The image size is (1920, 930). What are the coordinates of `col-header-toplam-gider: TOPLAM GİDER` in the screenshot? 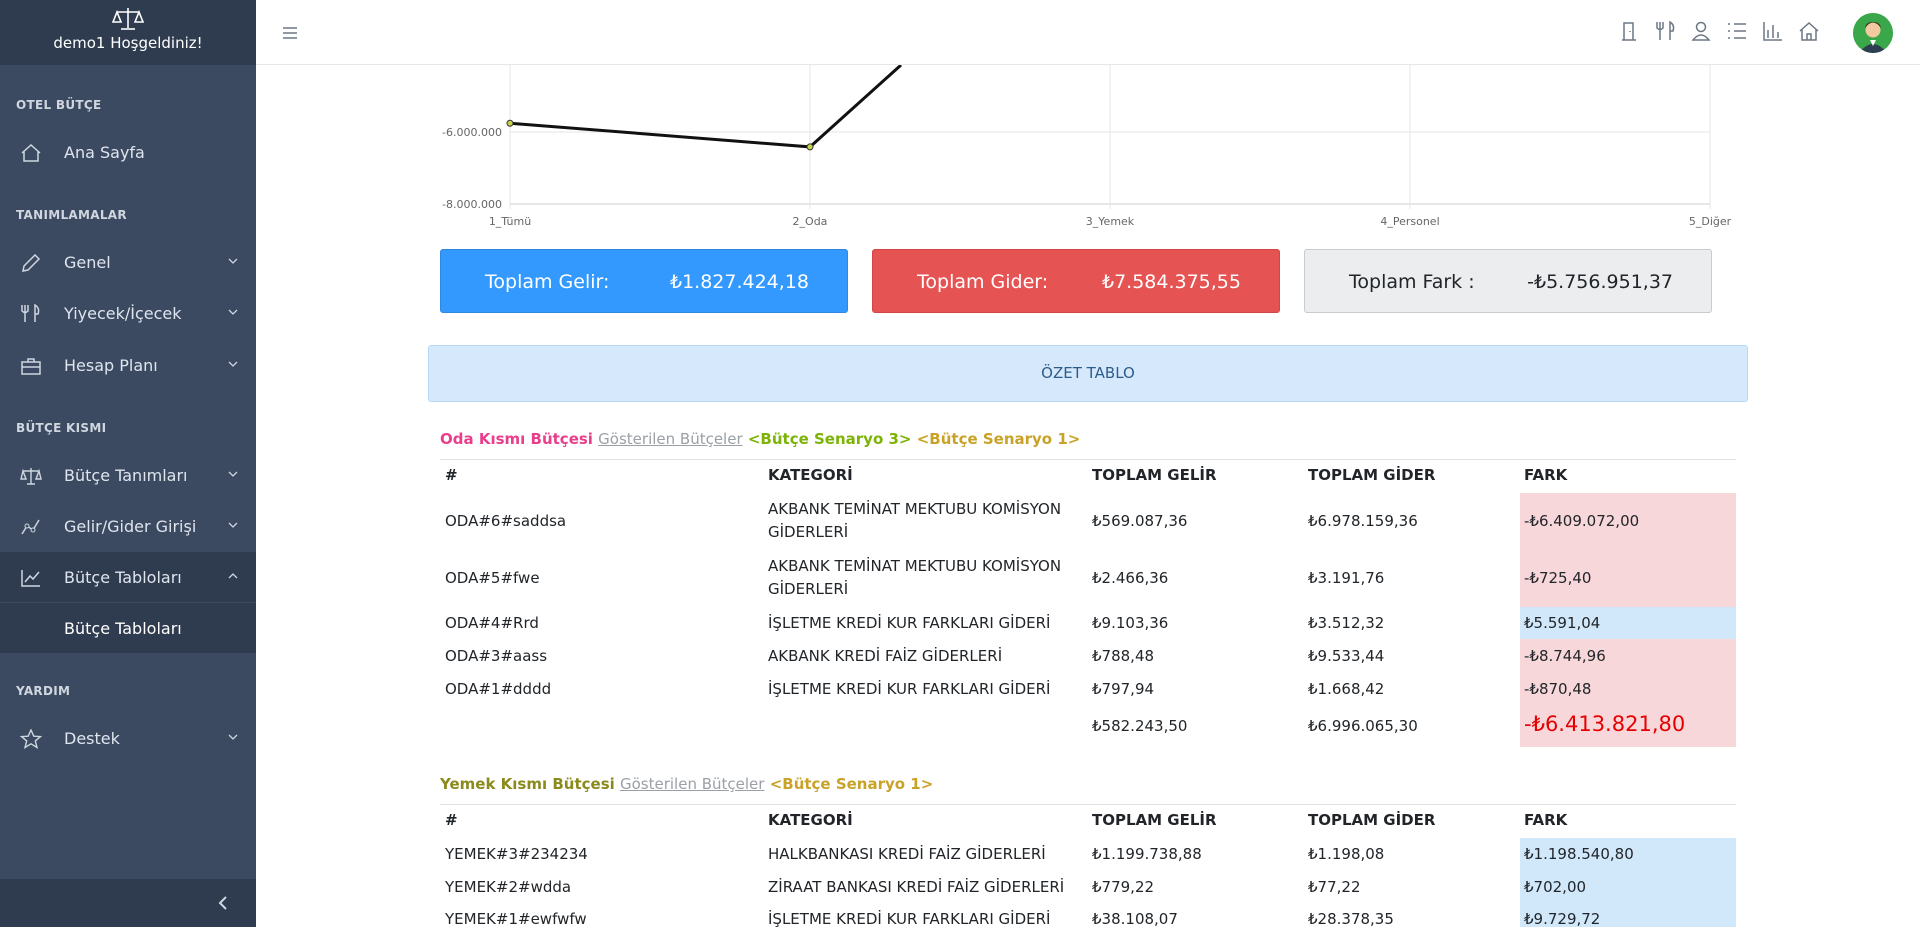 It's located at (1372, 475).